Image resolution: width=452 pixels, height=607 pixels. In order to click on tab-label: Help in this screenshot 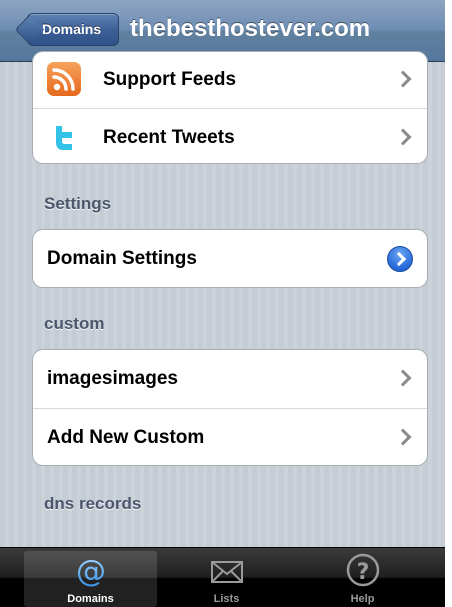, I will do `click(362, 599)`.